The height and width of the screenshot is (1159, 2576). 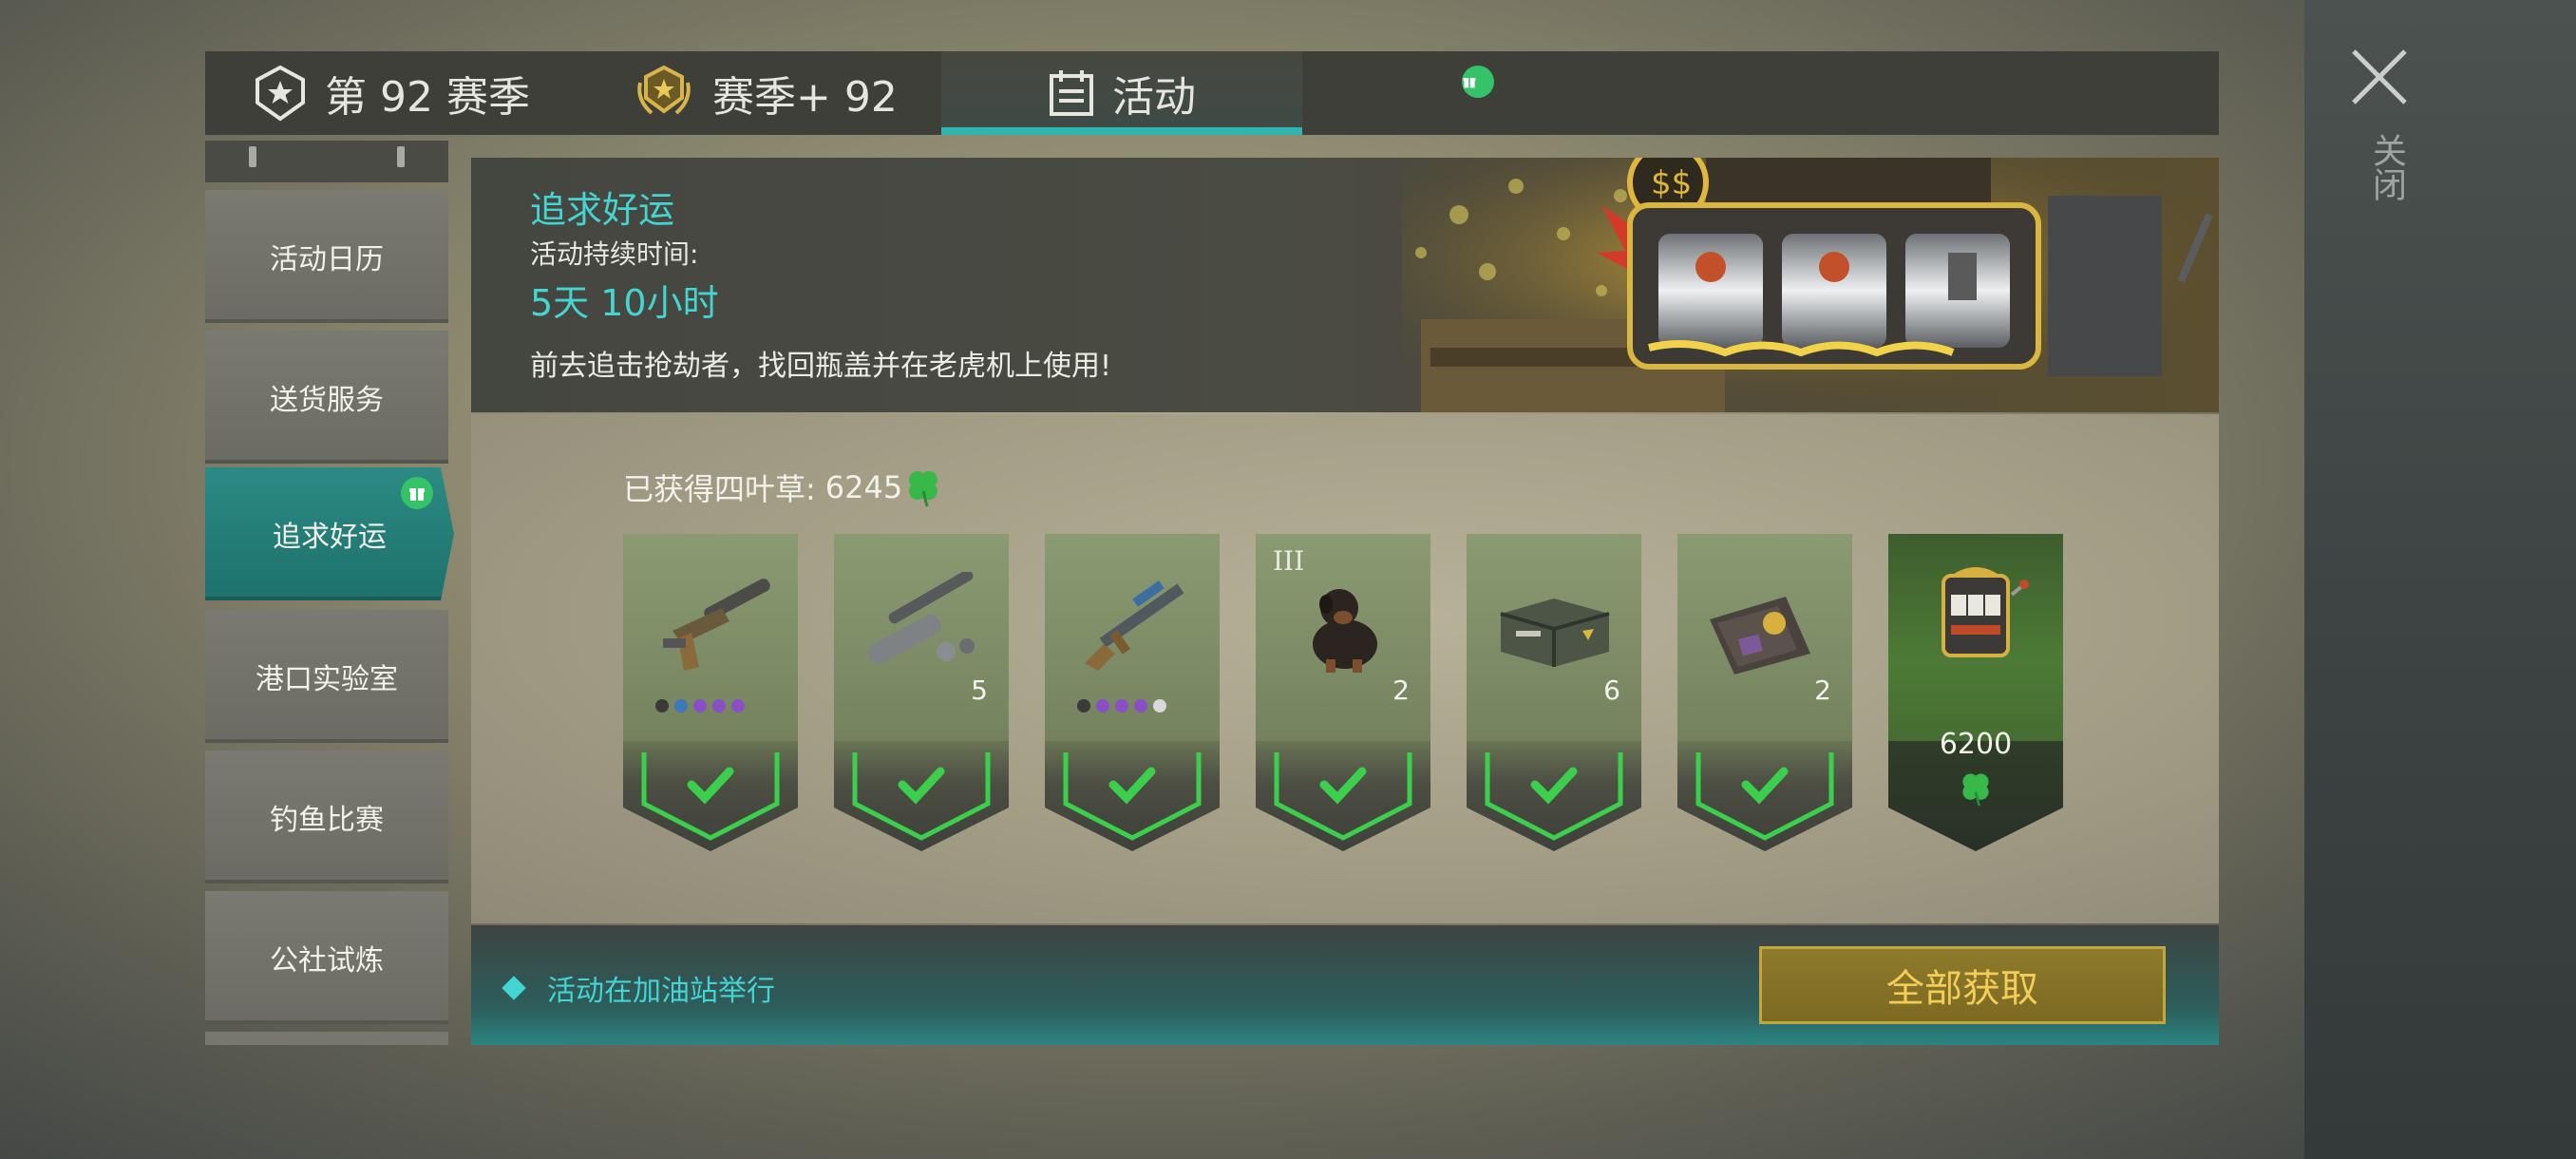 What do you see at coordinates (1611, 690) in the screenshot?
I see `reward-quantity: 6` at bounding box center [1611, 690].